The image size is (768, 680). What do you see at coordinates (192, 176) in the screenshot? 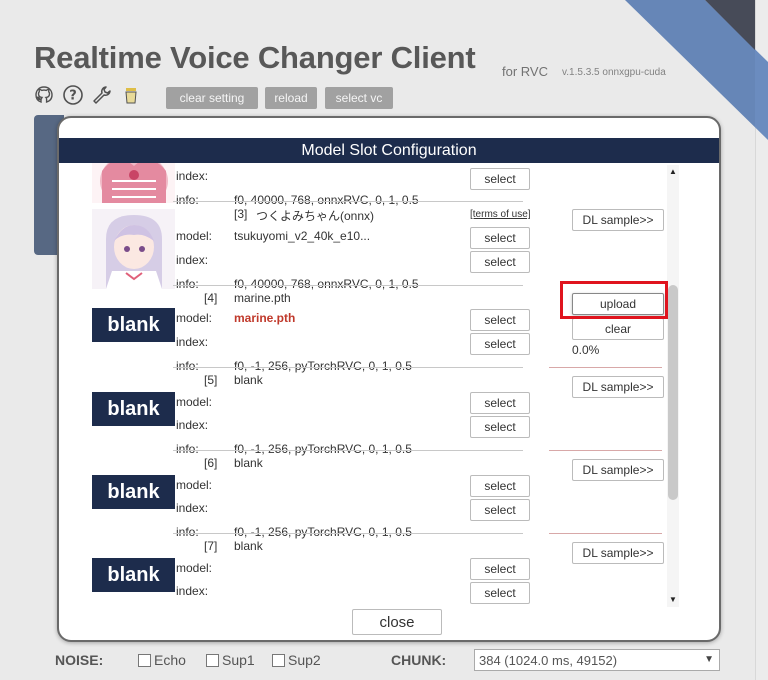
I see `slot-2-index-label: index:` at bounding box center [192, 176].